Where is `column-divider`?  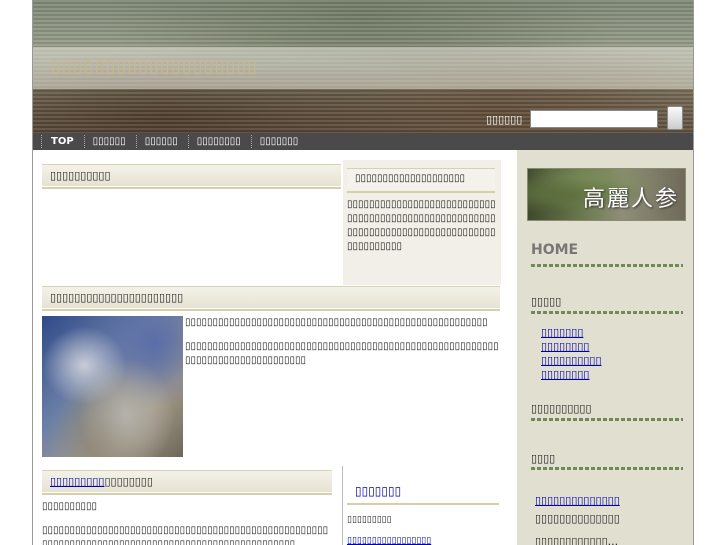 column-divider is located at coordinates (342, 505).